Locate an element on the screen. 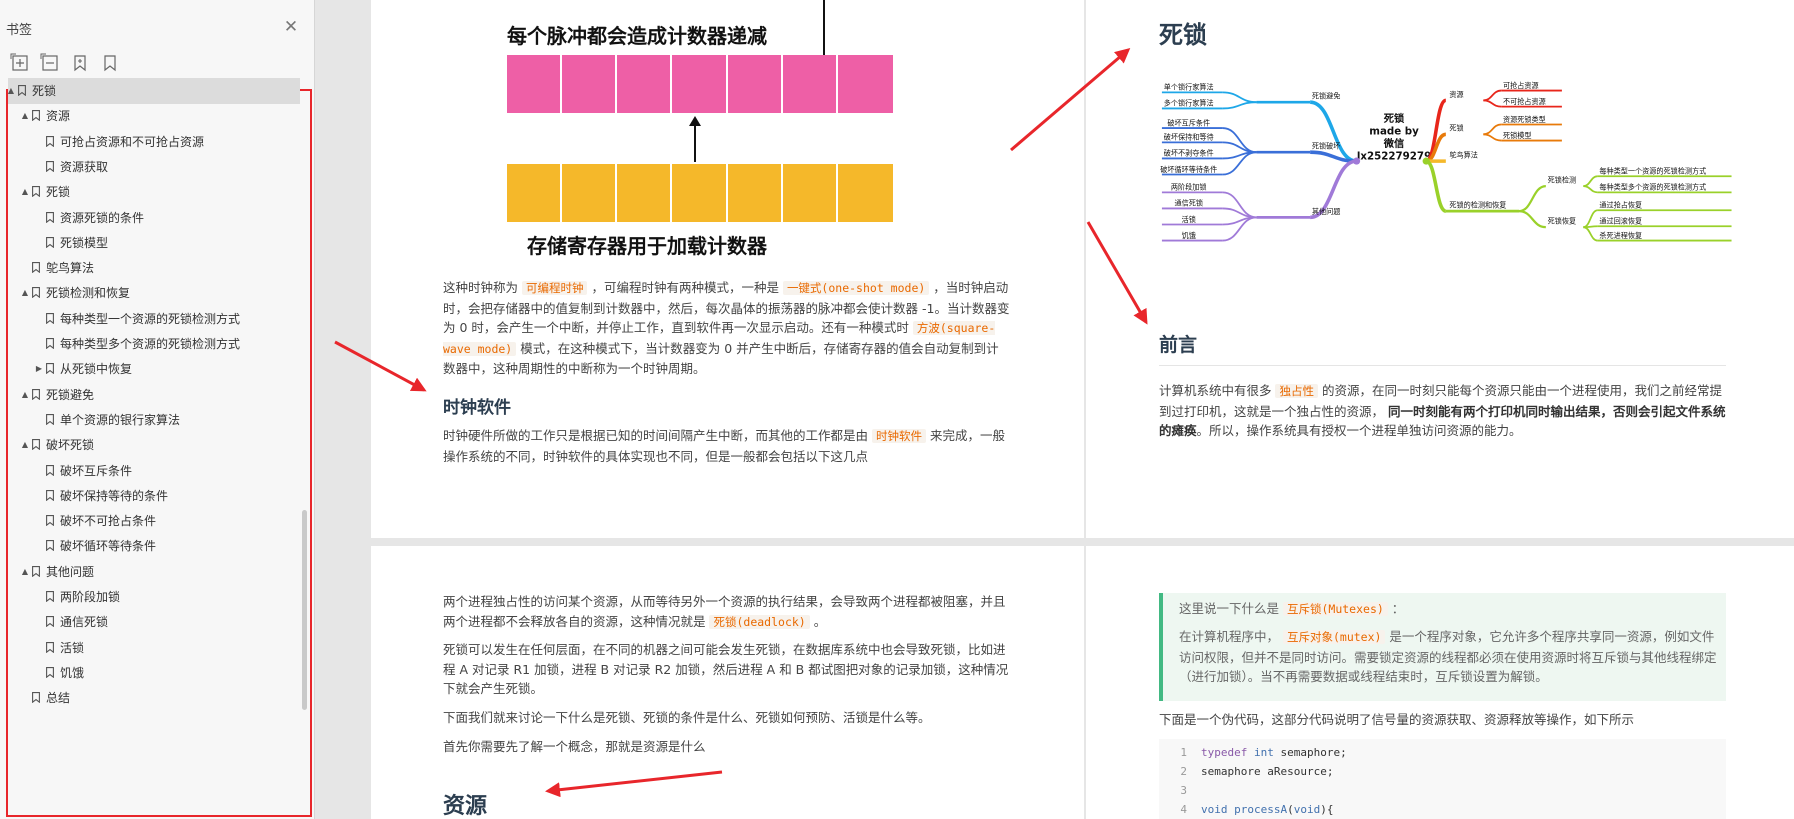 Image resolution: width=1794 pixels, height=819 pixels. bookmark-item: 通信死锁 is located at coordinates (154, 622).